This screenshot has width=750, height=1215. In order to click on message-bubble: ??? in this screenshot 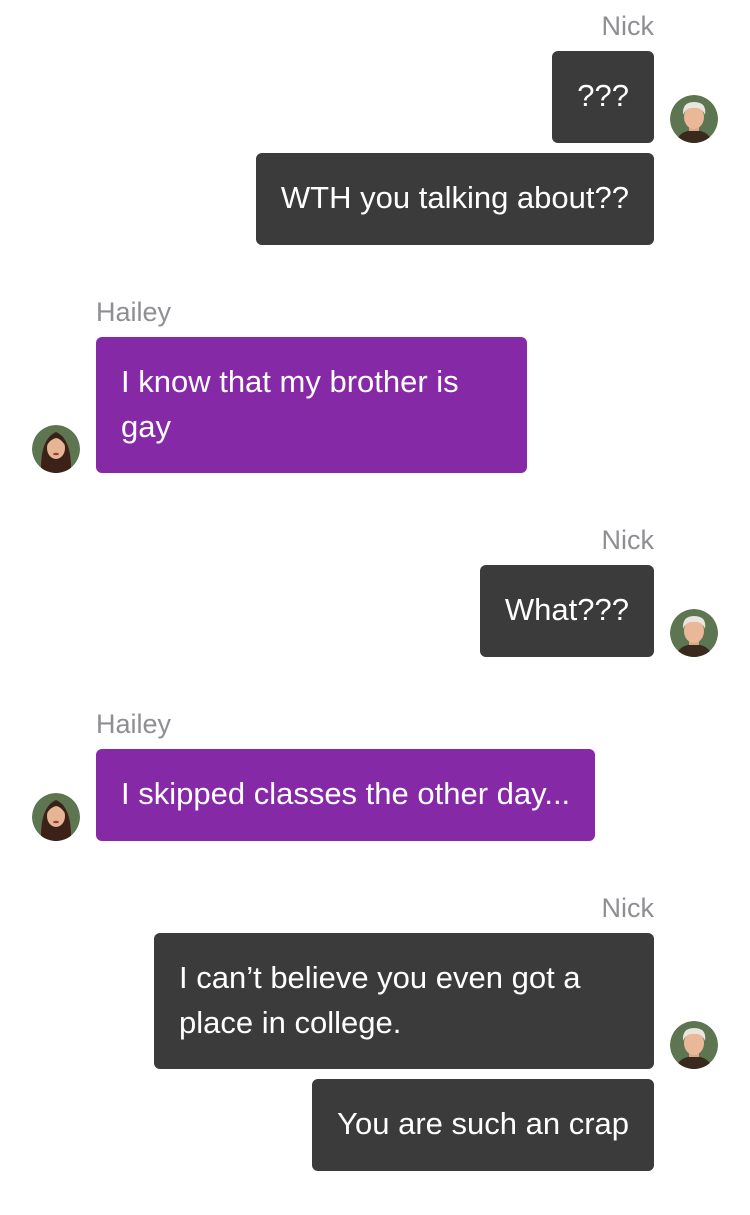, I will do `click(603, 97)`.